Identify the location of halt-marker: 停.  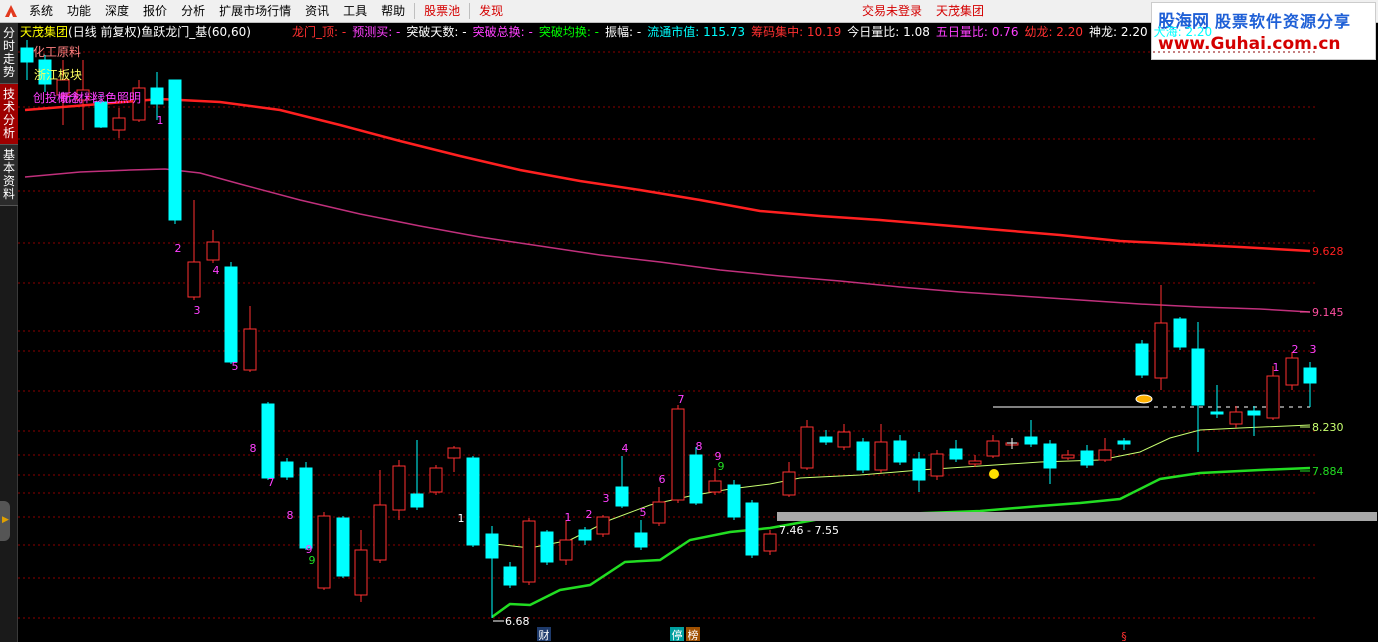
(677, 635).